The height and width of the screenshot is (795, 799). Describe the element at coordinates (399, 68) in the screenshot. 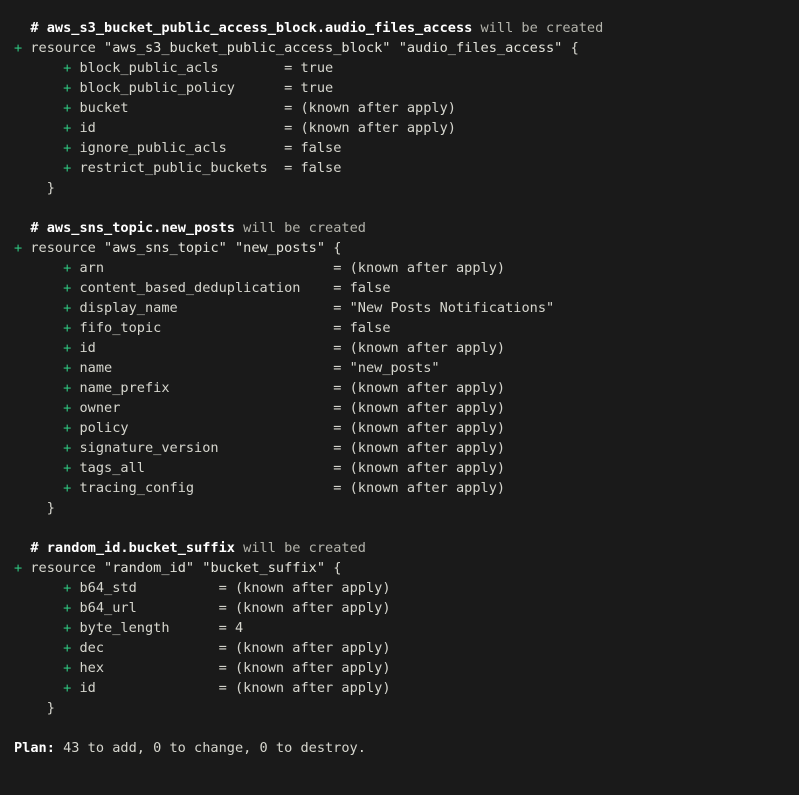

I see `attribute-line: + block_public_acls = true` at that location.